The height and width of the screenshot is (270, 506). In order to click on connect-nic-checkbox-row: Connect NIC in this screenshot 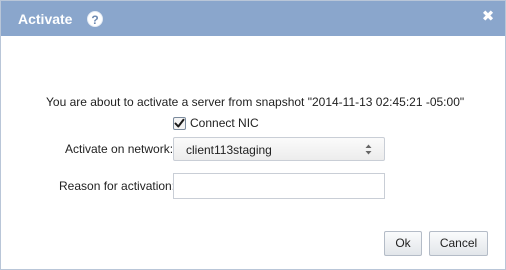, I will do `click(216, 123)`.